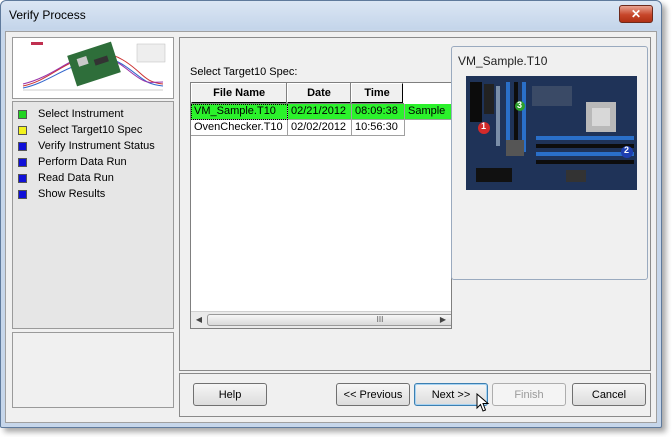 The width and height of the screenshot is (672, 437). What do you see at coordinates (244, 72) in the screenshot?
I see `select-spec-label: Select Target10 Spec:` at bounding box center [244, 72].